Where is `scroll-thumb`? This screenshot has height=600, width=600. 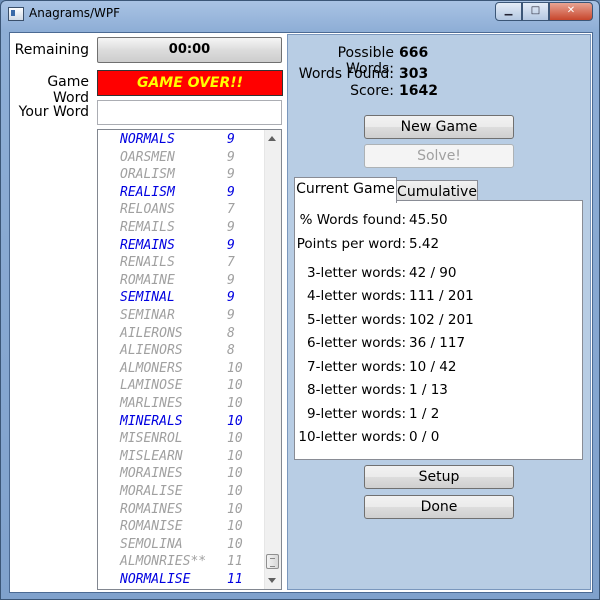 scroll-thumb is located at coordinates (272, 561).